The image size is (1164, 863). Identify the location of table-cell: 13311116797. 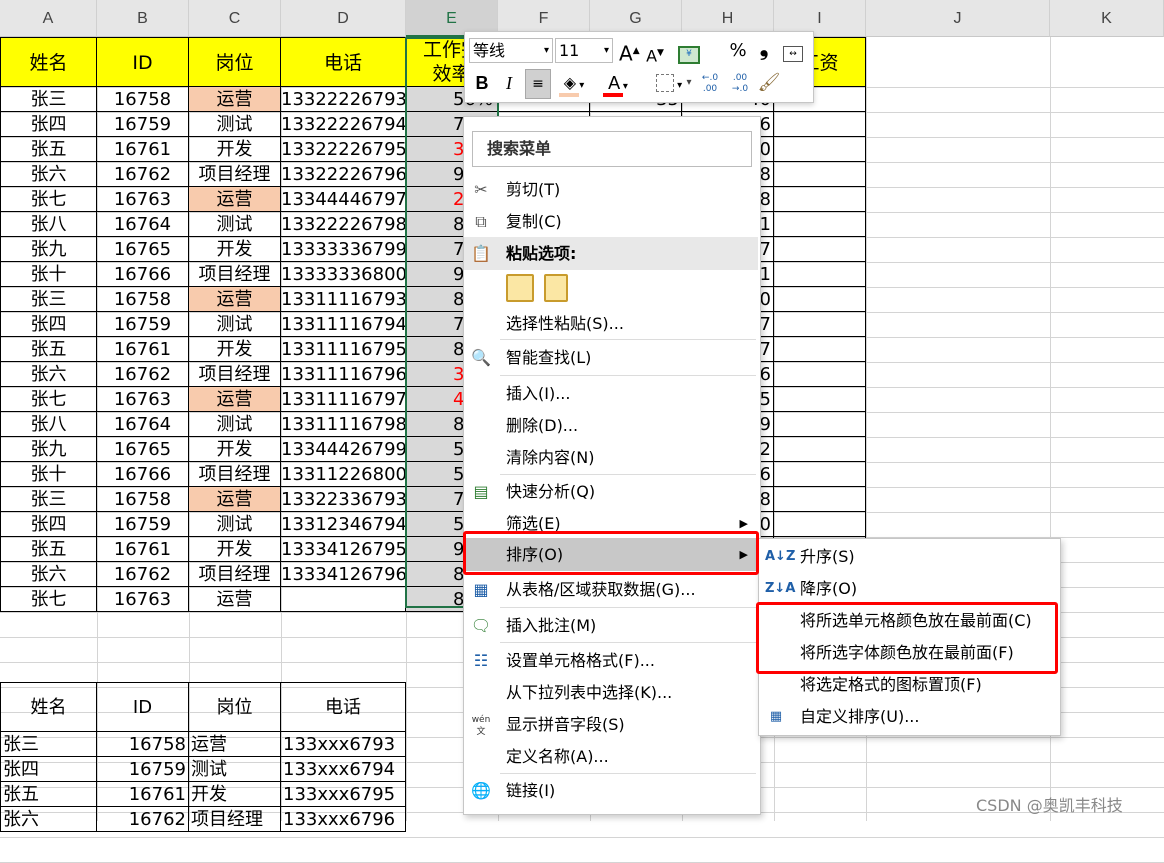
(343, 399).